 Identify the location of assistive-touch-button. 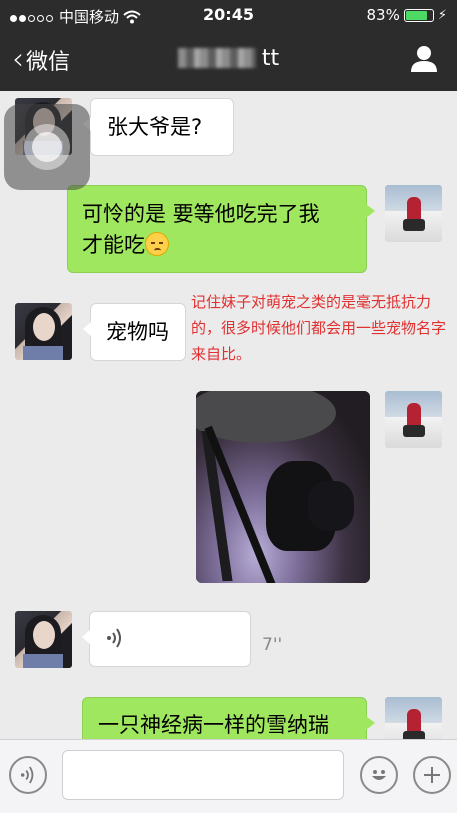
(47, 147).